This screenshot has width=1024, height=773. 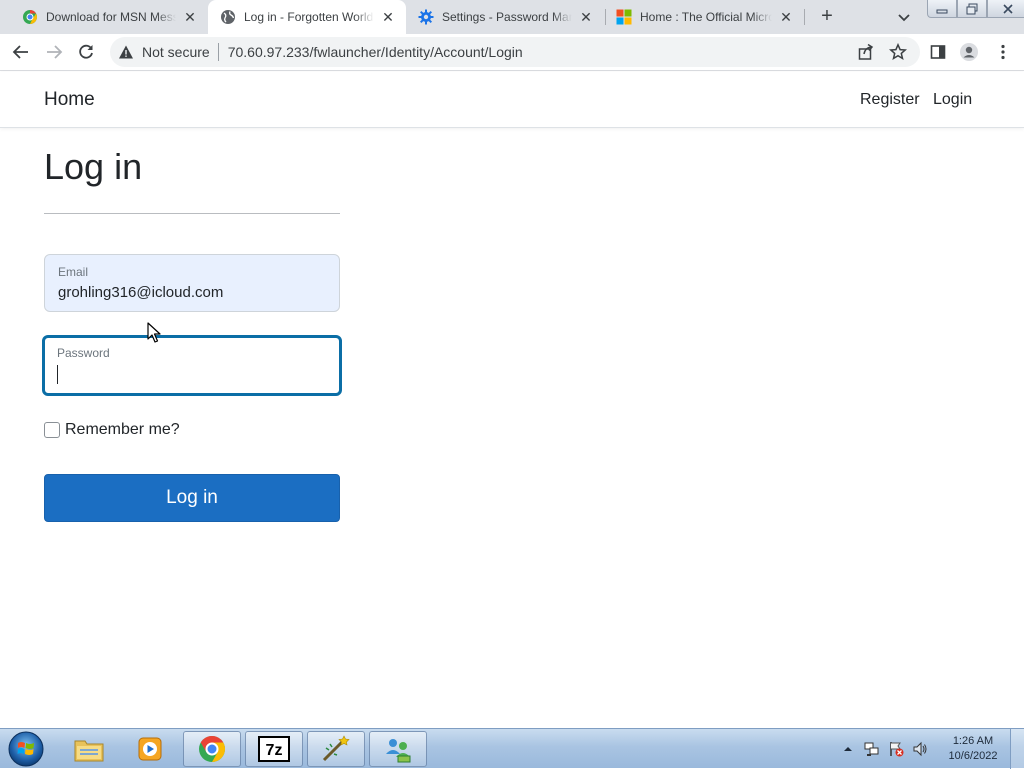 I want to click on tab-microsoft-home: Home : The Official Micro ✕, so click(x=704, y=17).